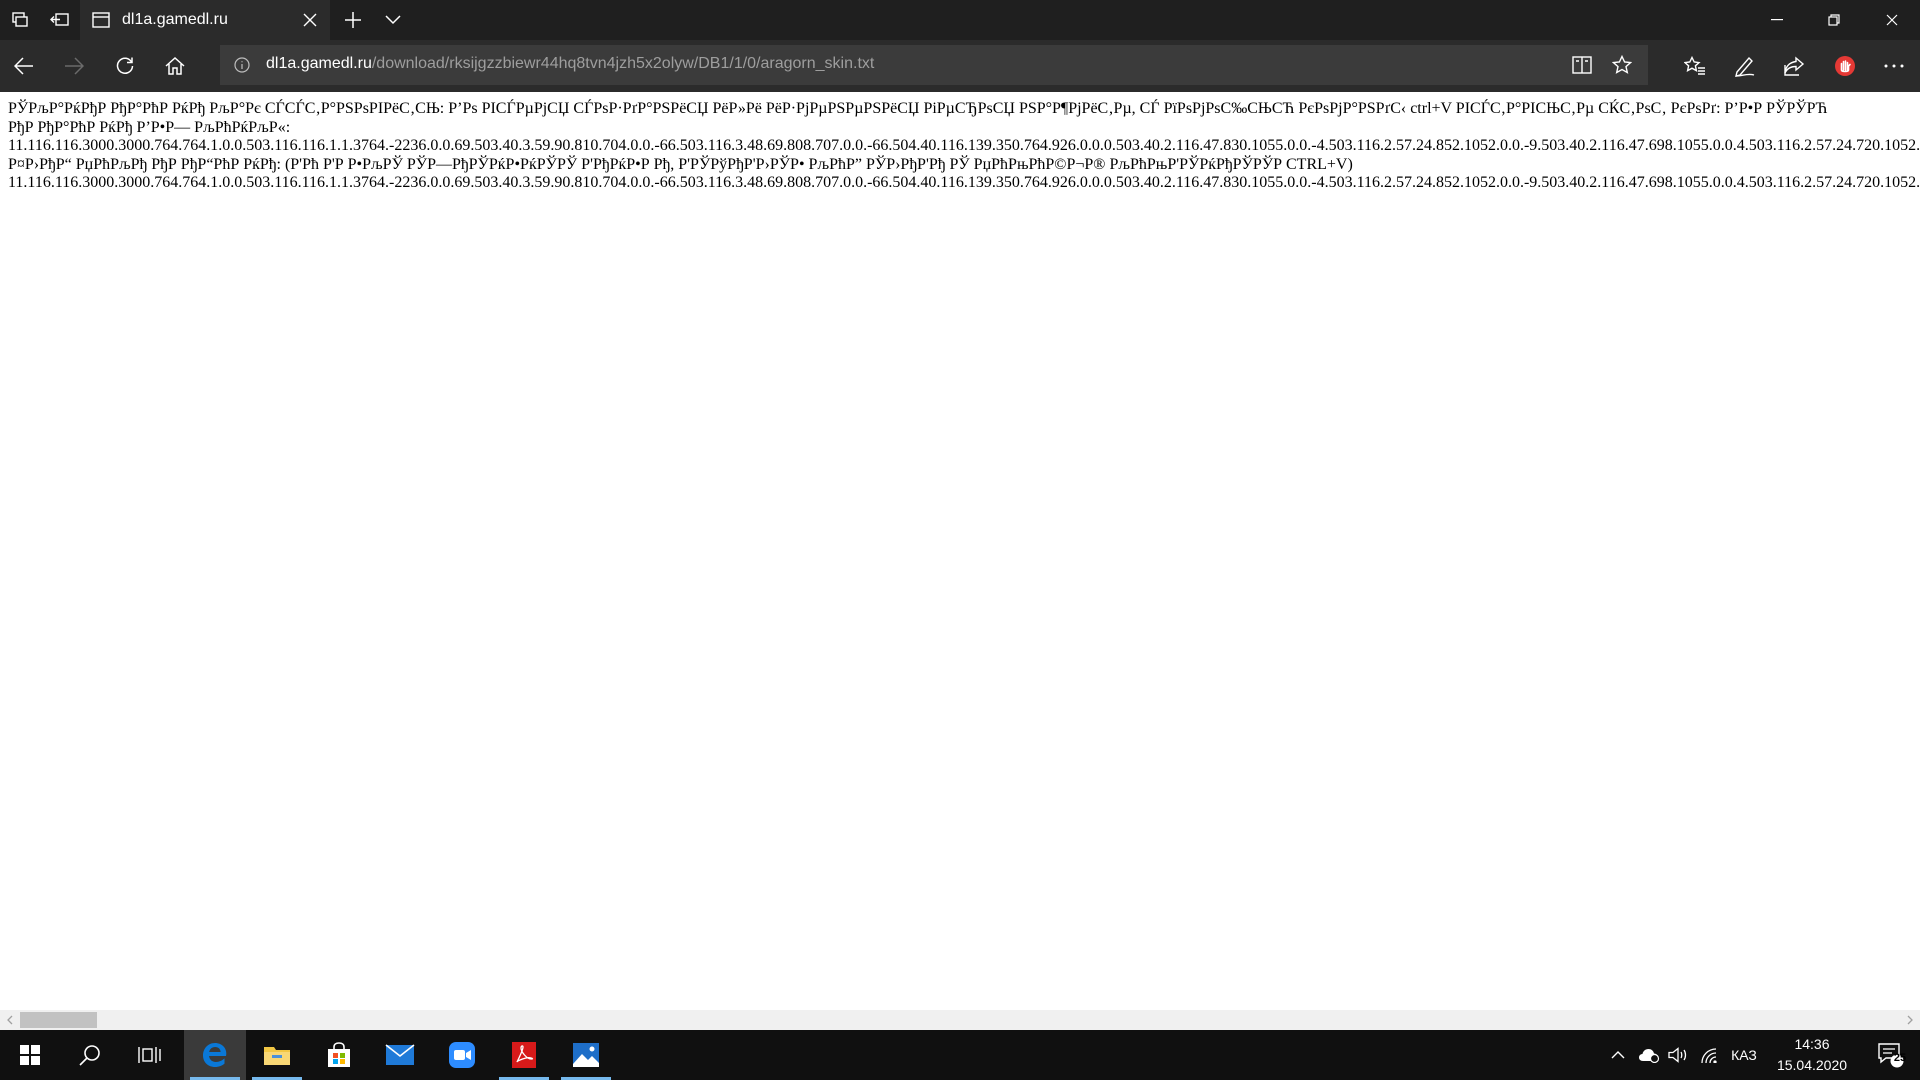 This screenshot has height=1080, width=1920. I want to click on favorites-icon, so click(1694, 65).